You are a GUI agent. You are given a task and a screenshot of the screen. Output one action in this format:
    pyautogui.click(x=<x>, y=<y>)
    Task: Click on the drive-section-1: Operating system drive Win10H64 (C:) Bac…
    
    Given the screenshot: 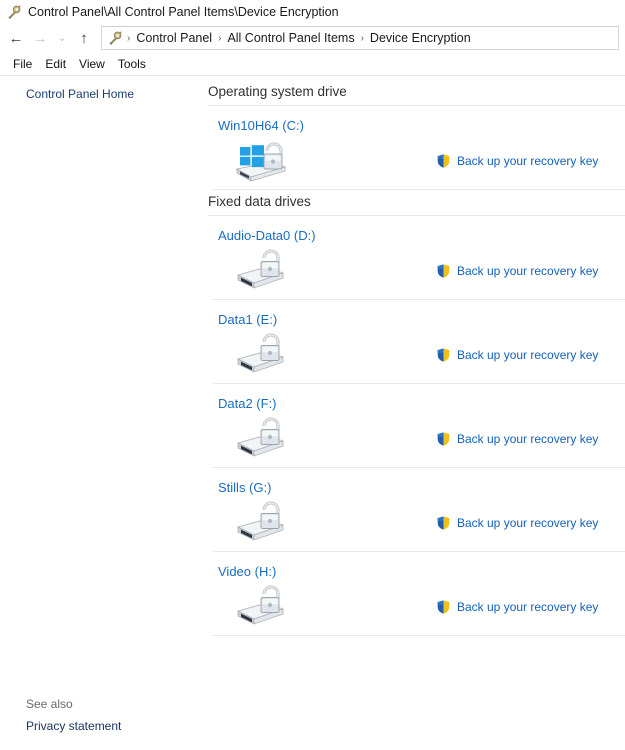 What is the action you would take?
    pyautogui.click(x=416, y=135)
    